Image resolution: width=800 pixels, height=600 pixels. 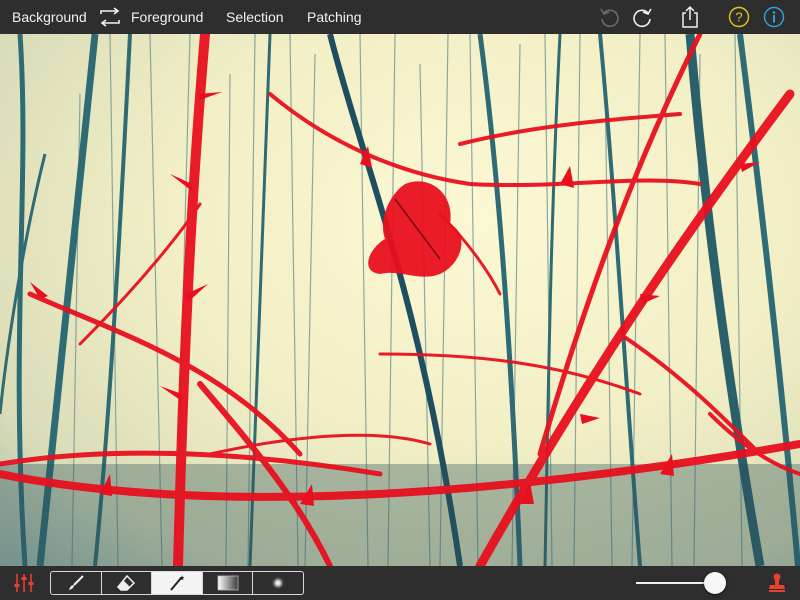 What do you see at coordinates (777, 583) in the screenshot?
I see `stamp-icon` at bounding box center [777, 583].